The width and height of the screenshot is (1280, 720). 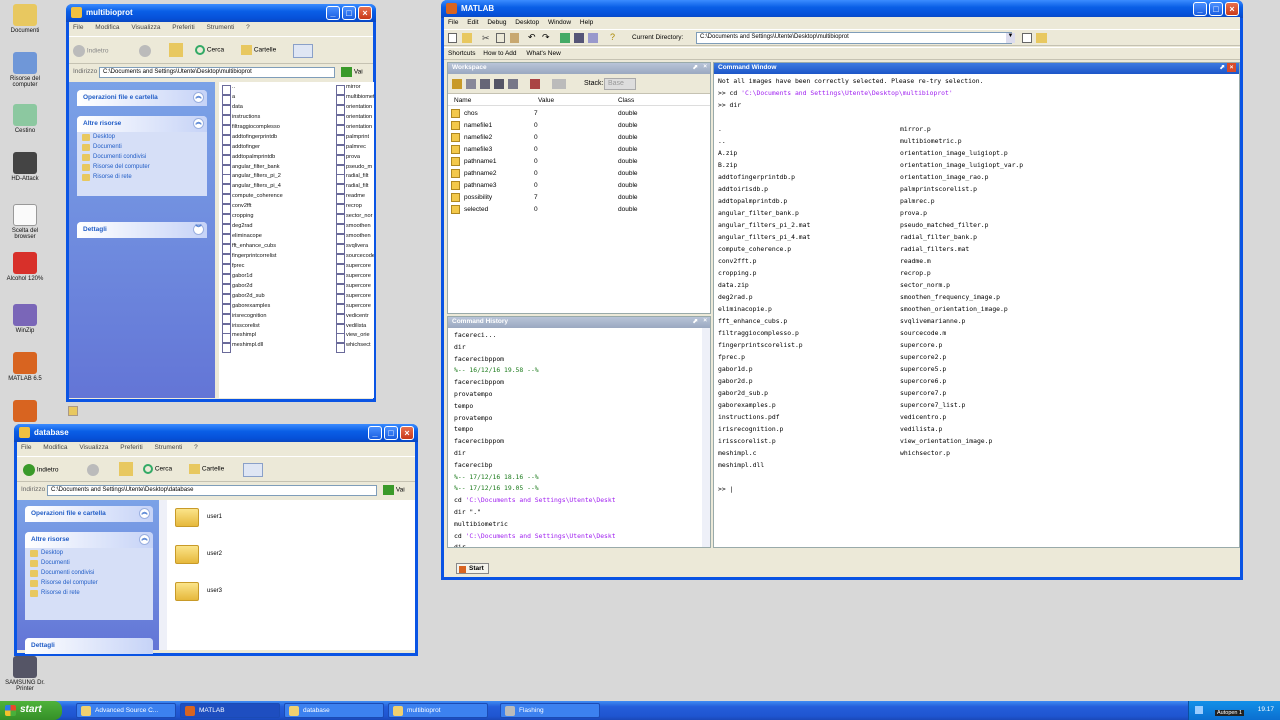 What do you see at coordinates (579, 68) in the screenshot?
I see `workspace-title: Workspace ⬈ ×` at bounding box center [579, 68].